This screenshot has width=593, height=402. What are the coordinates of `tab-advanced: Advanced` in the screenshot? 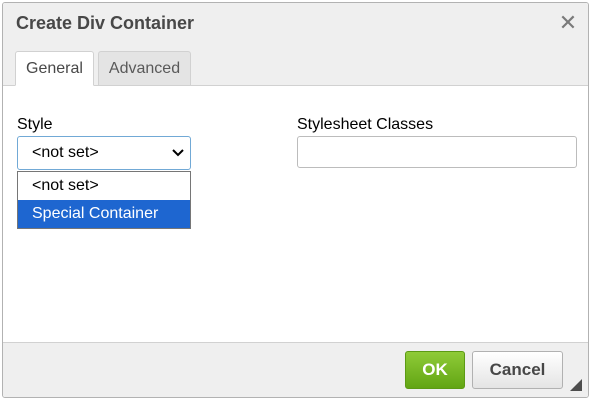 It's located at (144, 68).